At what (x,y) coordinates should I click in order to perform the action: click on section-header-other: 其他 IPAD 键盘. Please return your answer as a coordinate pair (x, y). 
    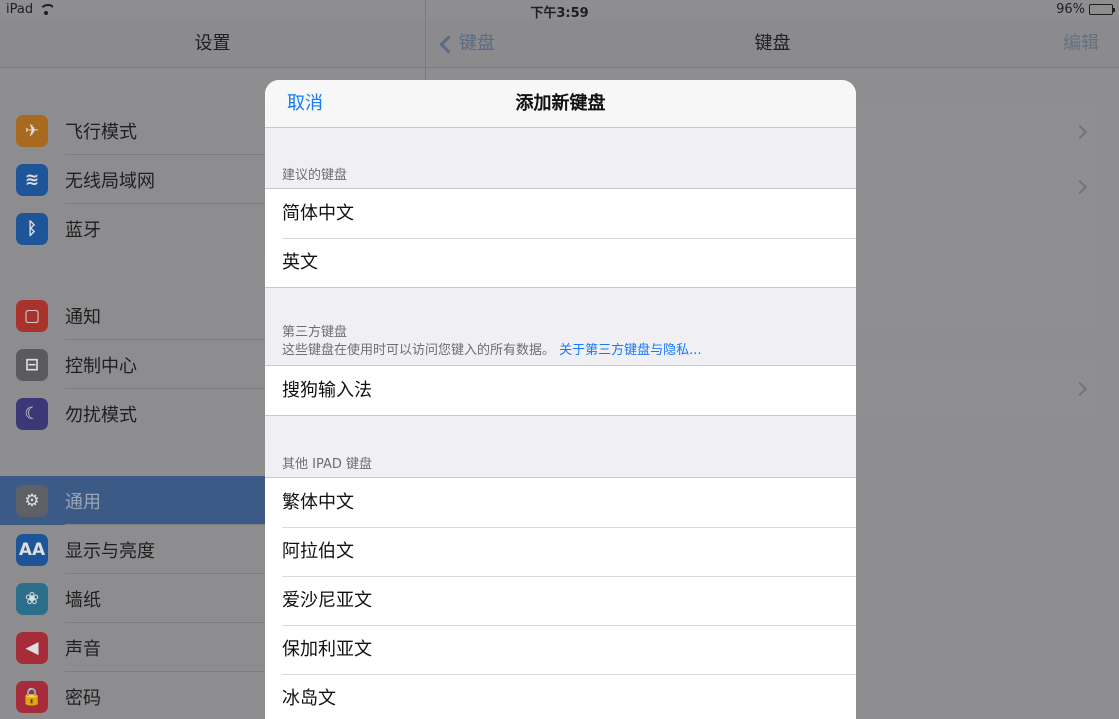
    Looking at the image, I should click on (327, 464).